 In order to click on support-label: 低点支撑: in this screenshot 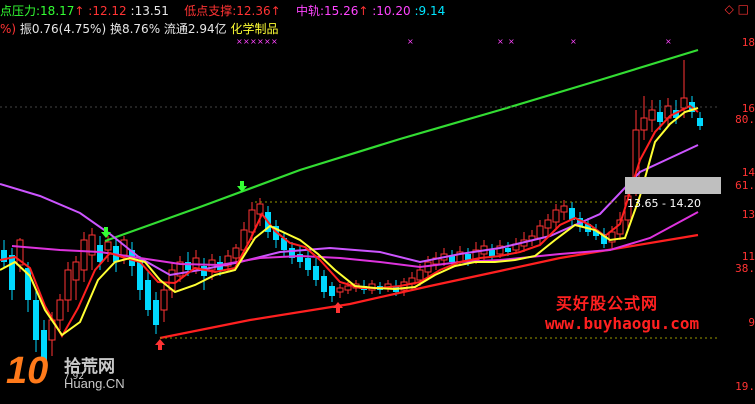, I will do `click(210, 11)`.